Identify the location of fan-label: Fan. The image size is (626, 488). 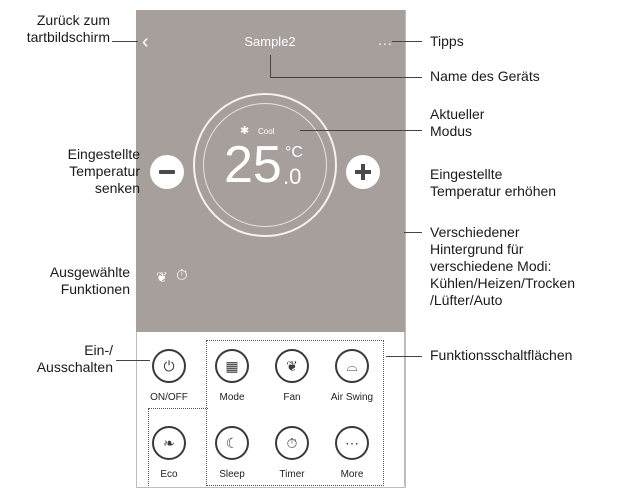
(292, 397).